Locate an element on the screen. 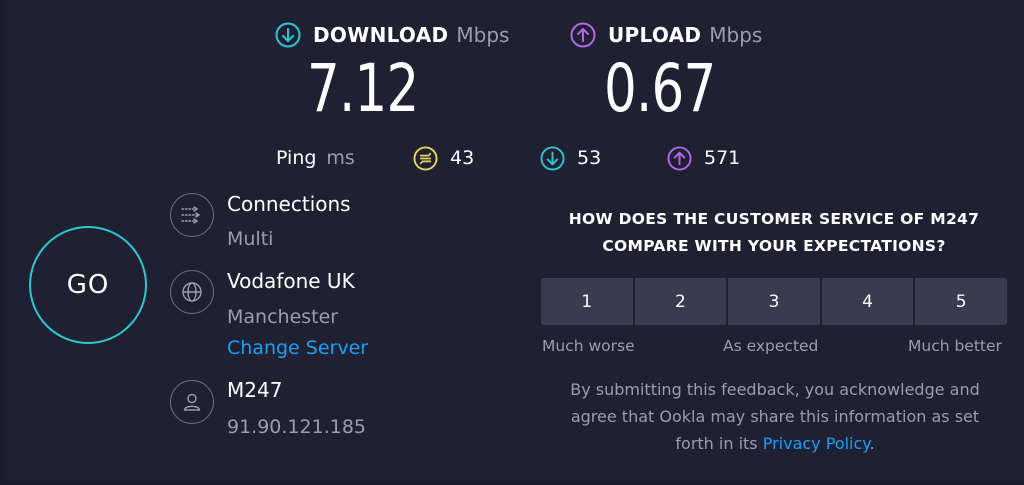 This screenshot has height=485, width=1024. ping-download: 53 is located at coordinates (570, 158).